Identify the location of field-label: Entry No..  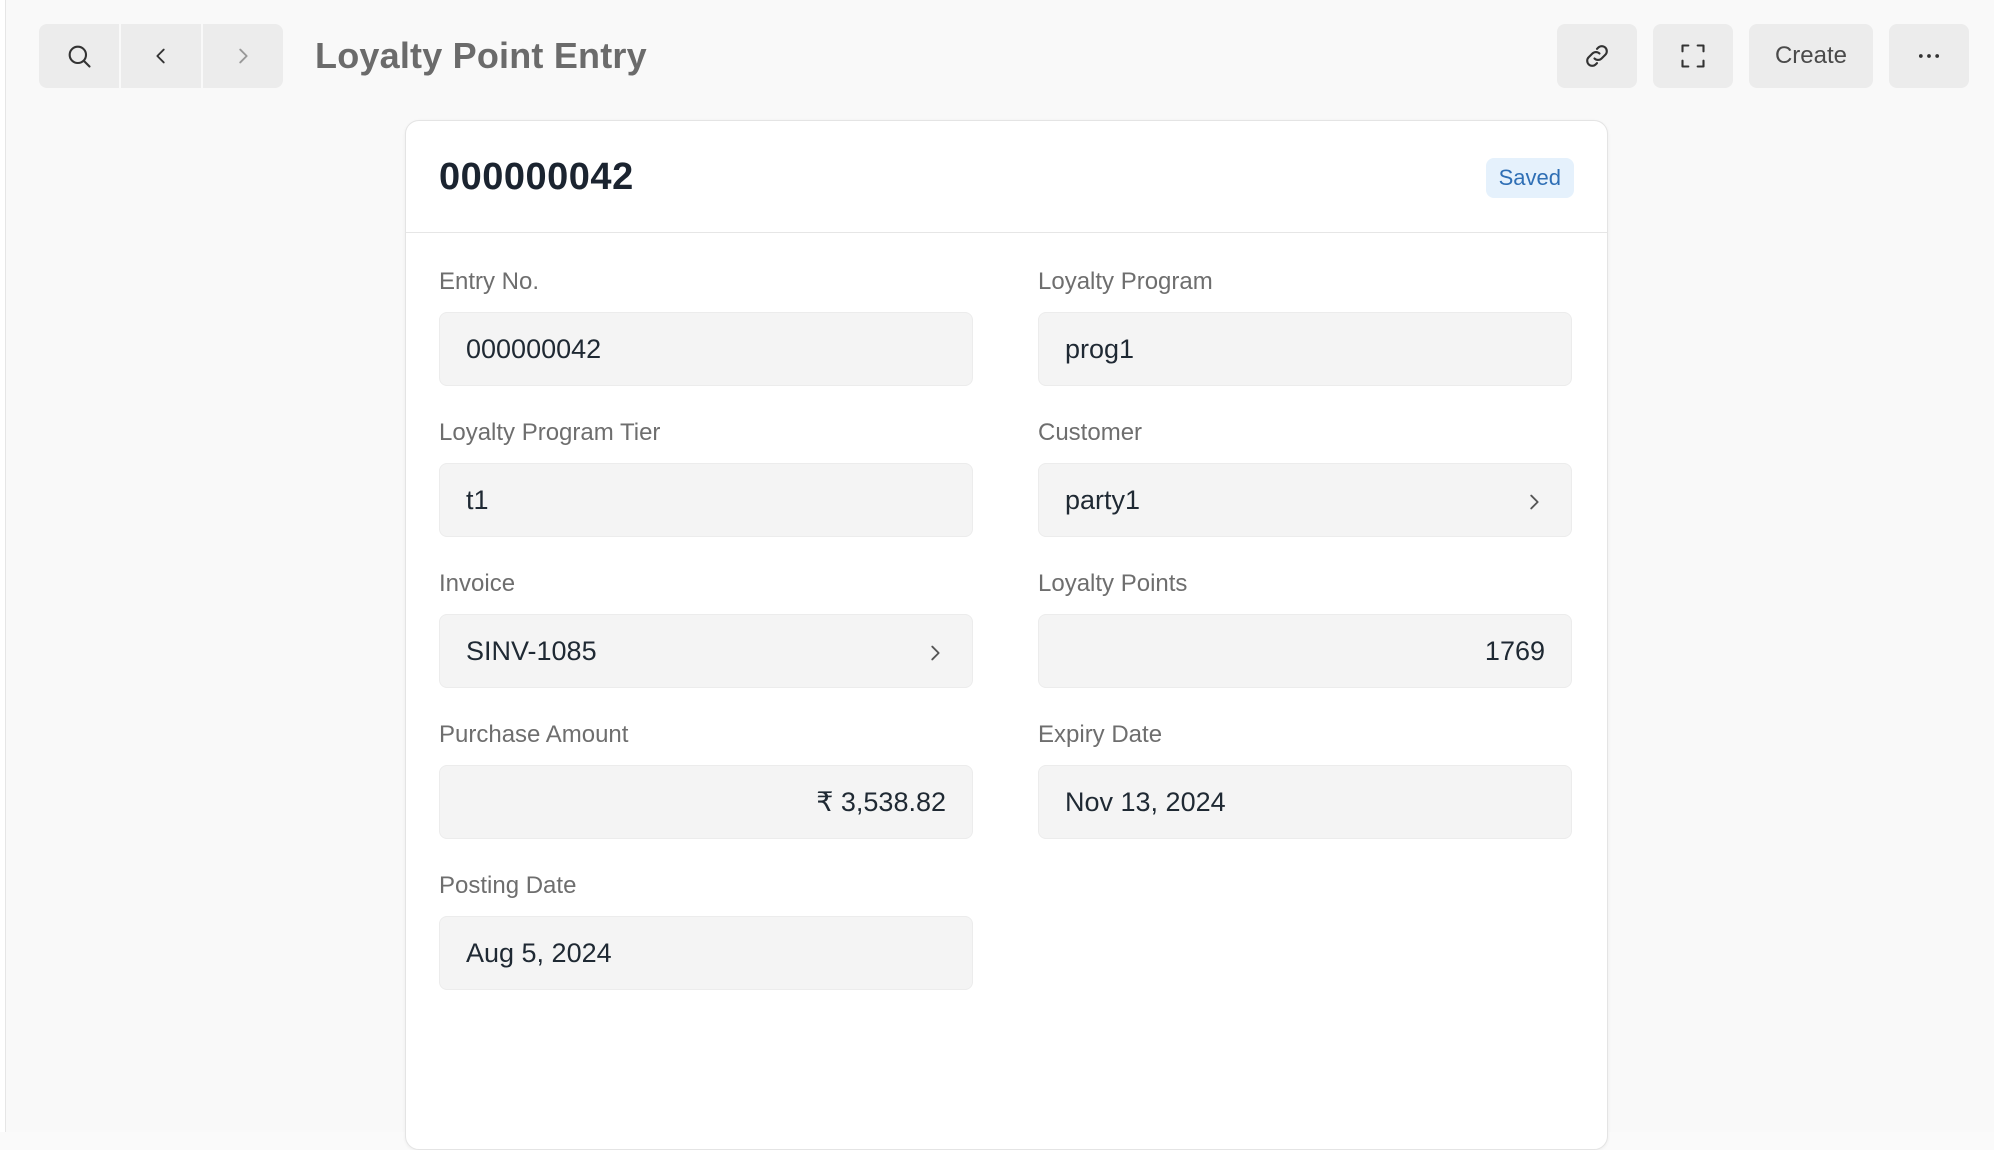
(489, 281).